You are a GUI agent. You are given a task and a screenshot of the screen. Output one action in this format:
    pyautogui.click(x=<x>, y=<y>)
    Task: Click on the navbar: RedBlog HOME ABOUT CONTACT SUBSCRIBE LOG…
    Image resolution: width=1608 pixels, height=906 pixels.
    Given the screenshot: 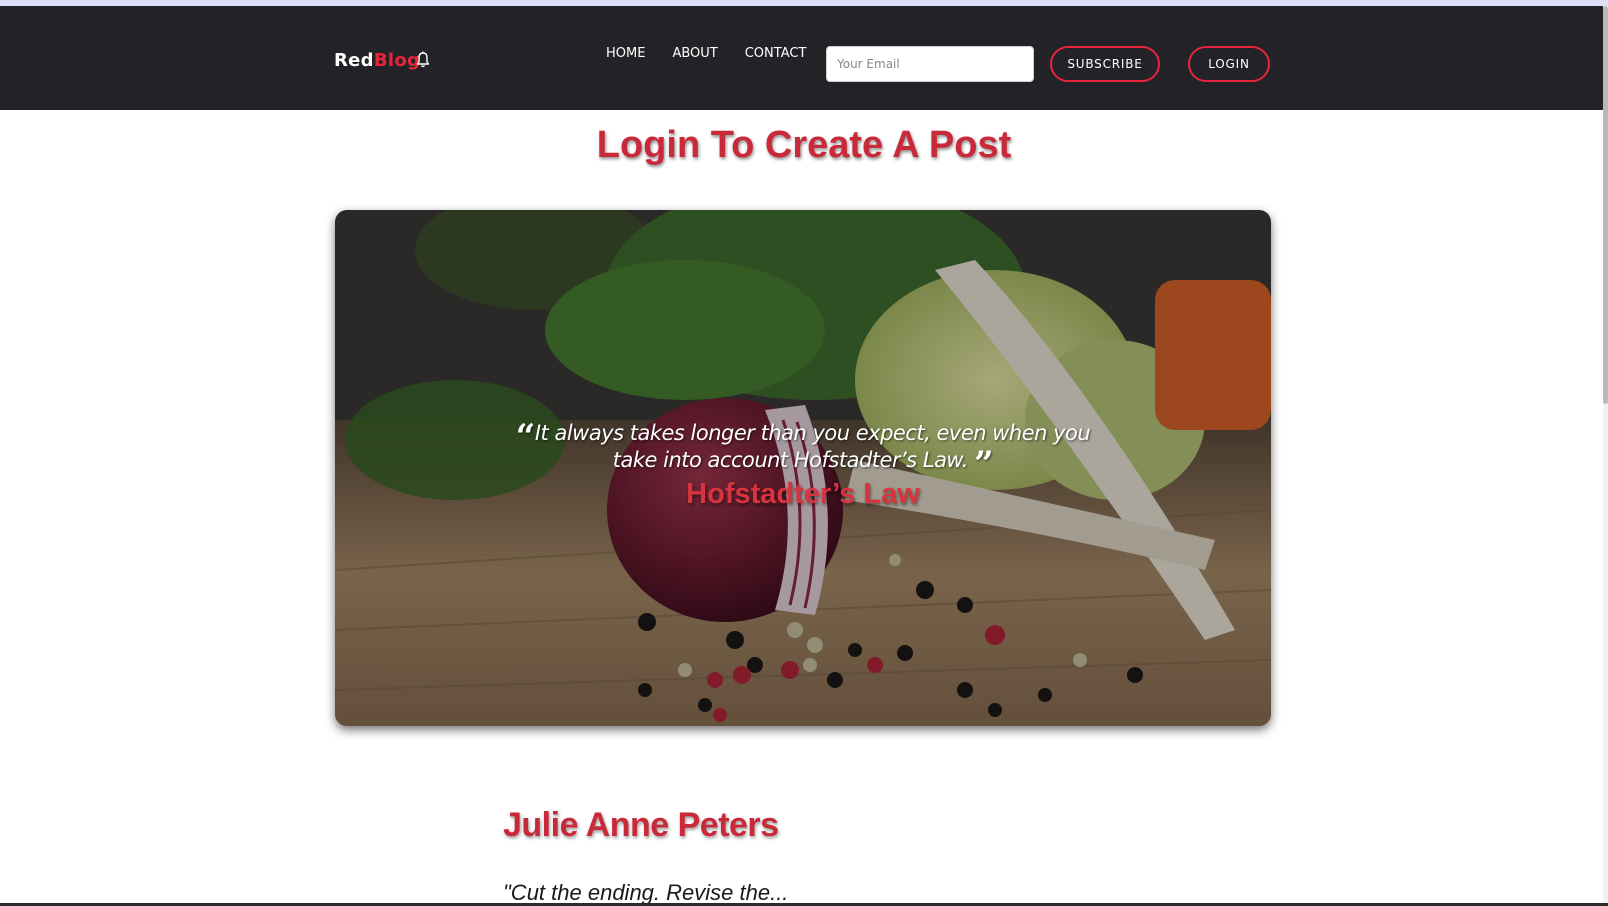 What is the action you would take?
    pyautogui.click(x=801, y=58)
    